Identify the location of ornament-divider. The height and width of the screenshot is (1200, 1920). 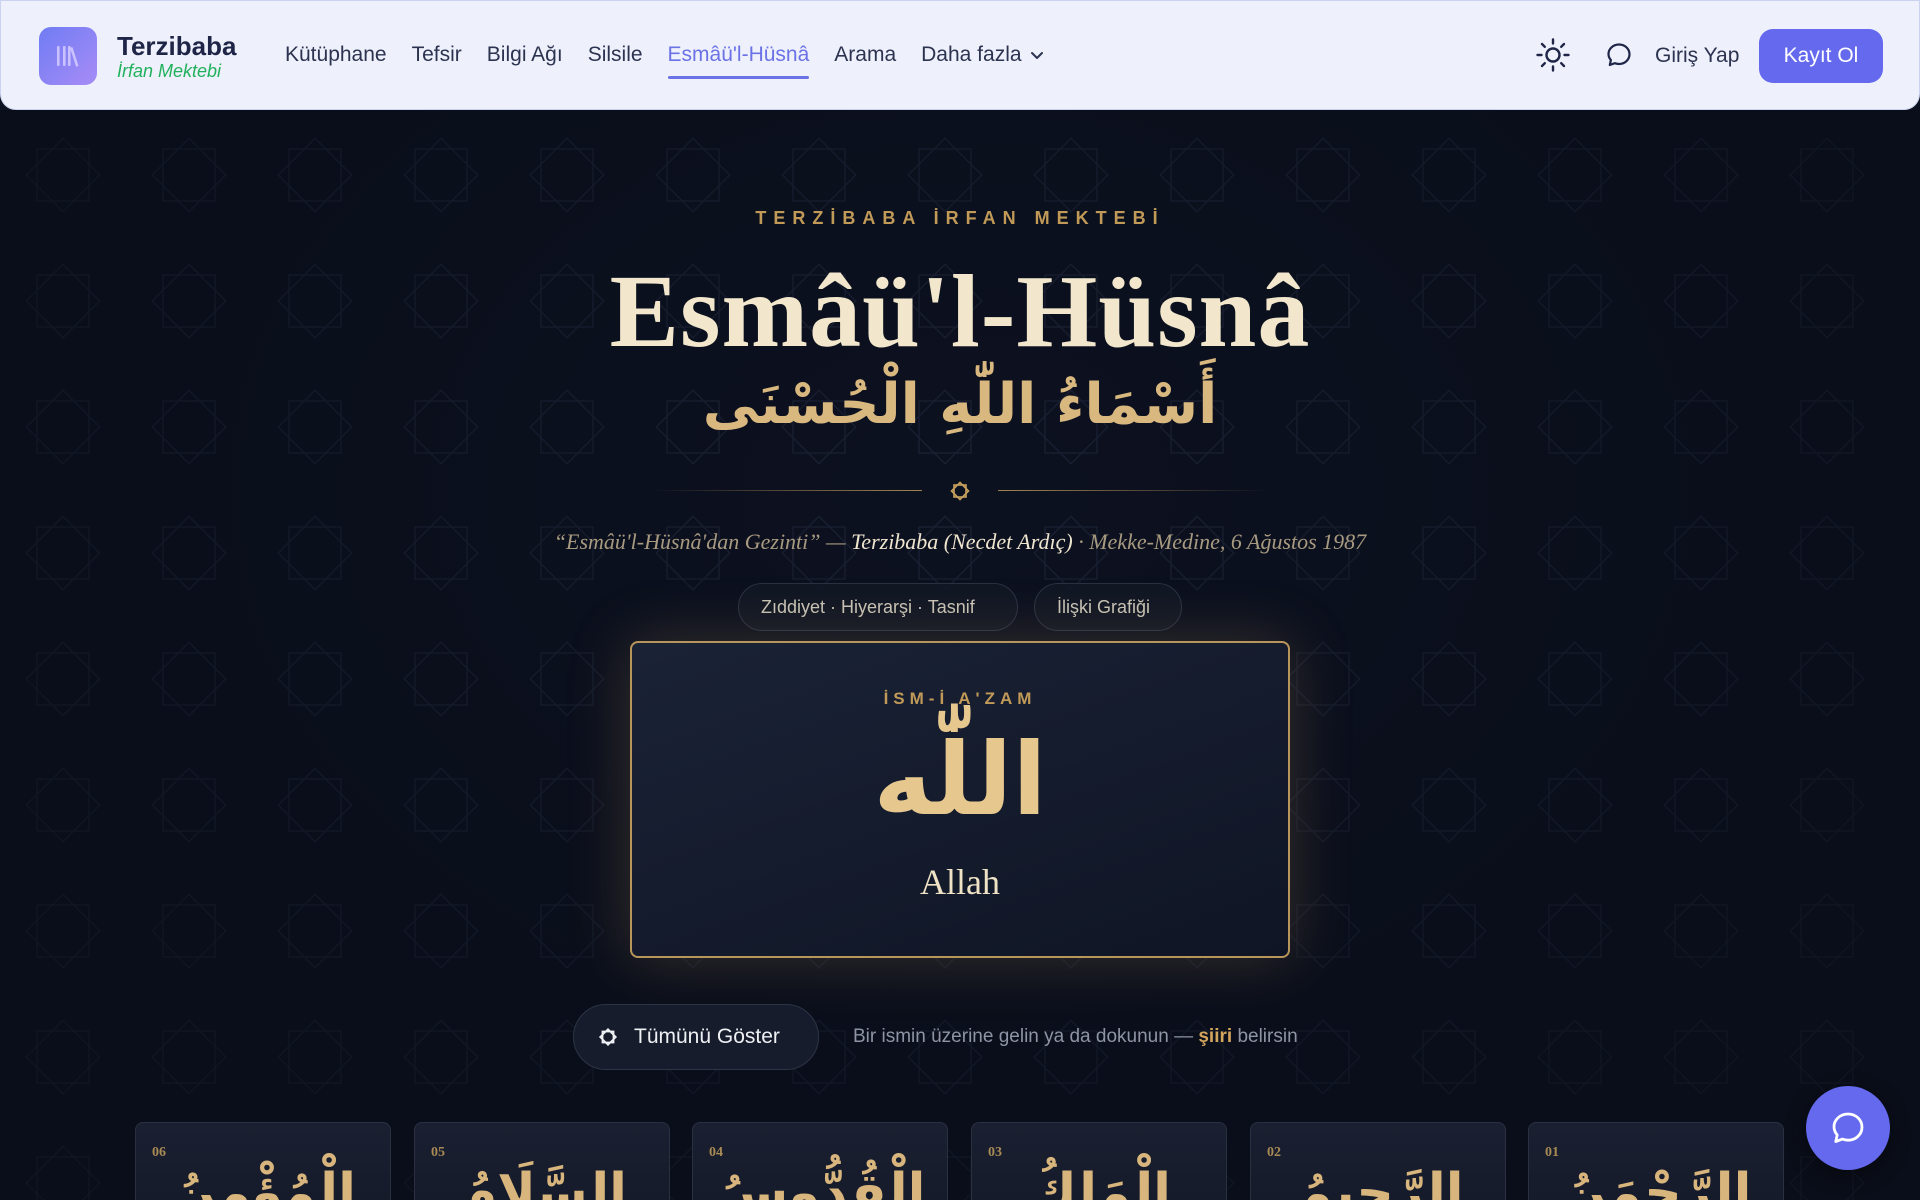
(960, 491).